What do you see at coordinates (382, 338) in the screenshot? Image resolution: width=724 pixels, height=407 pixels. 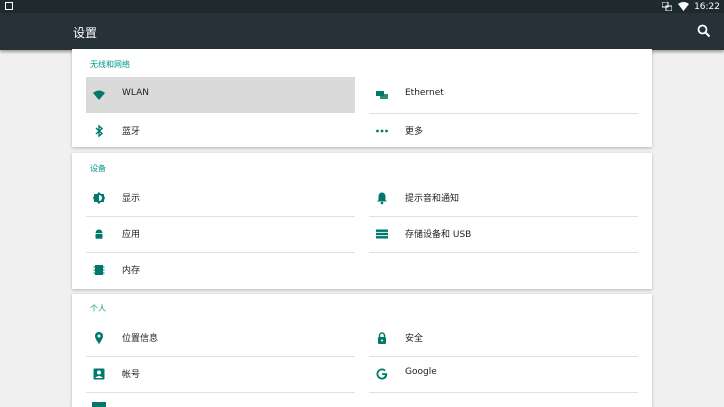 I see `lock-icon` at bounding box center [382, 338].